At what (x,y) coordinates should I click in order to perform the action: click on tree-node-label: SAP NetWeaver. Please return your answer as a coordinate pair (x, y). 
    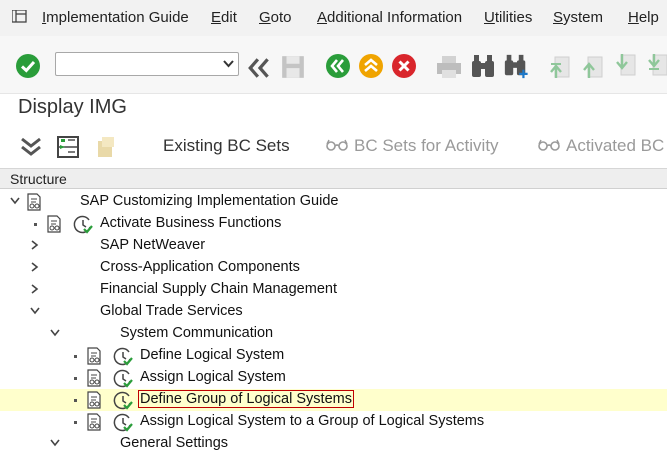
    Looking at the image, I should click on (152, 245).